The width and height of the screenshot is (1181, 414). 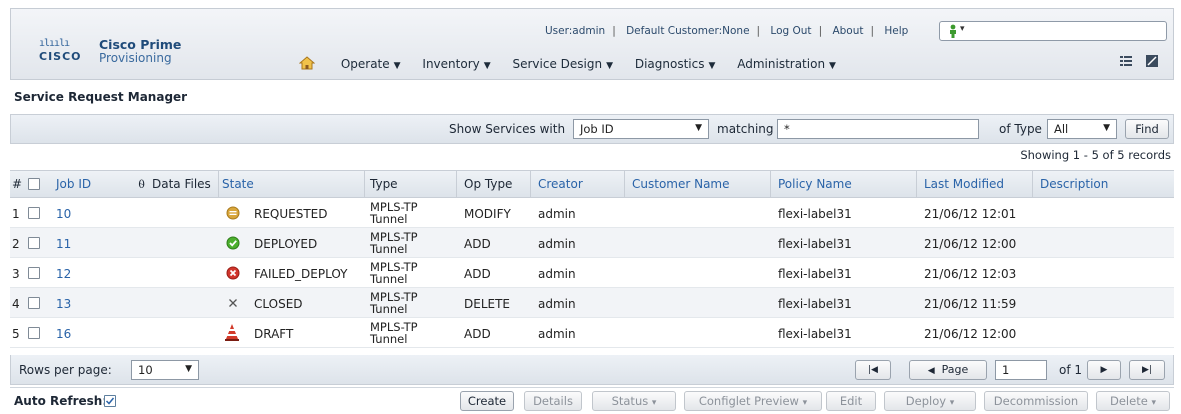 I want to click on prev-page-icon: ◀, so click(x=931, y=371).